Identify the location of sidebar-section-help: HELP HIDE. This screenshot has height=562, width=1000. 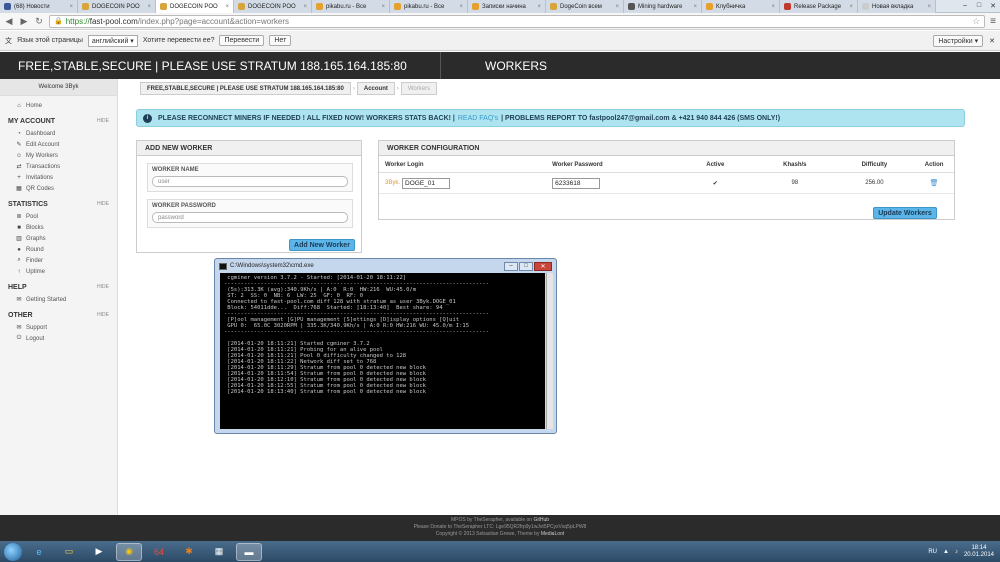
(58, 287).